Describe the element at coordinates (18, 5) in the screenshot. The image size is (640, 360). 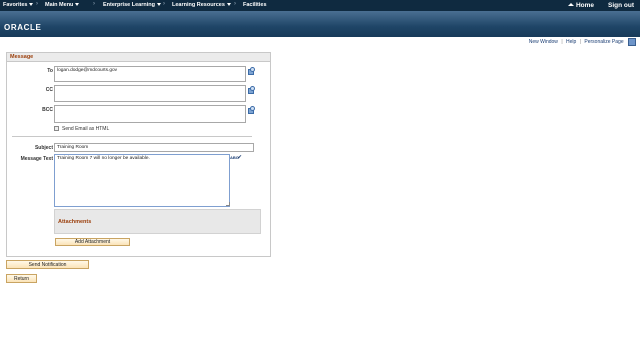
I see `nav-favorites: Favorites` at that location.